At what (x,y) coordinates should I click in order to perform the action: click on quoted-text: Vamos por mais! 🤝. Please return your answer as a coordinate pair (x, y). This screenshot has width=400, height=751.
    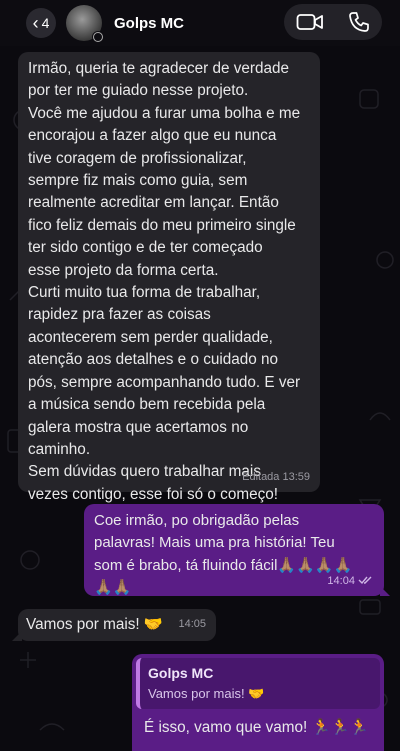
    Looking at the image, I should click on (206, 693).